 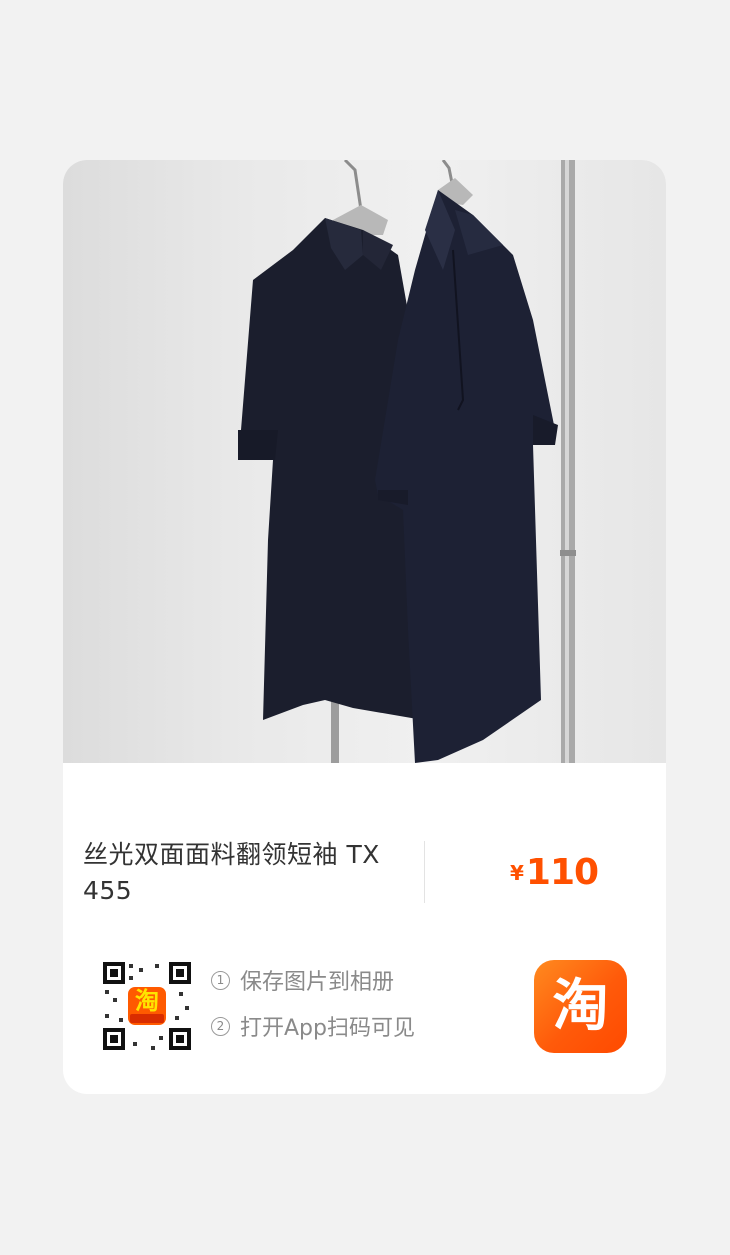 I want to click on divider, so click(x=424, y=872).